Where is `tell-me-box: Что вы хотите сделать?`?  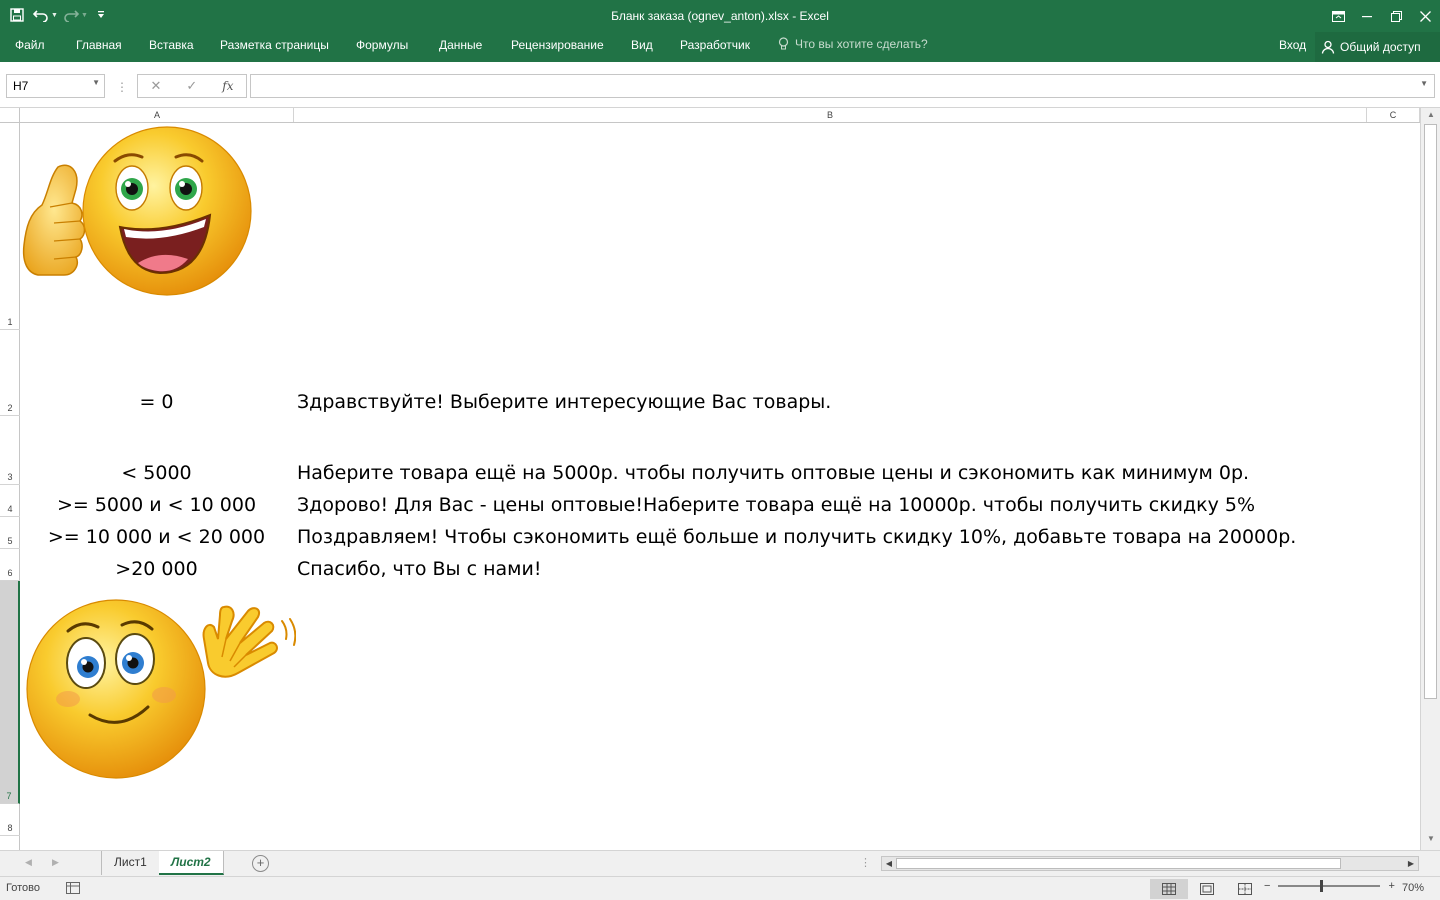 tell-me-box: Что вы хотите сделать? is located at coordinates (853, 44).